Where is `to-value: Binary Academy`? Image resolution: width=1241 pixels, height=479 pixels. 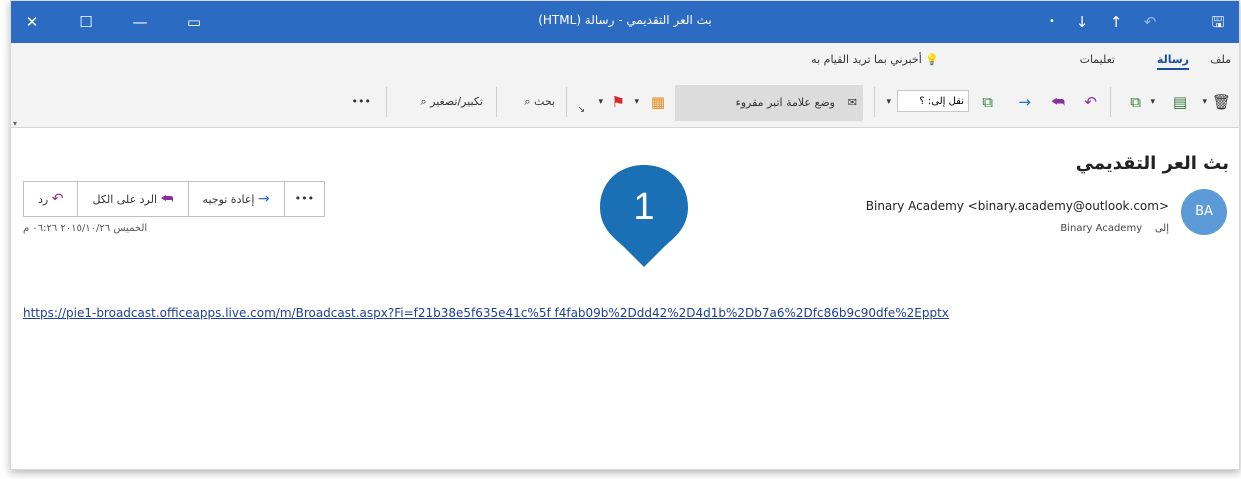
to-value: Binary Academy is located at coordinates (1101, 228).